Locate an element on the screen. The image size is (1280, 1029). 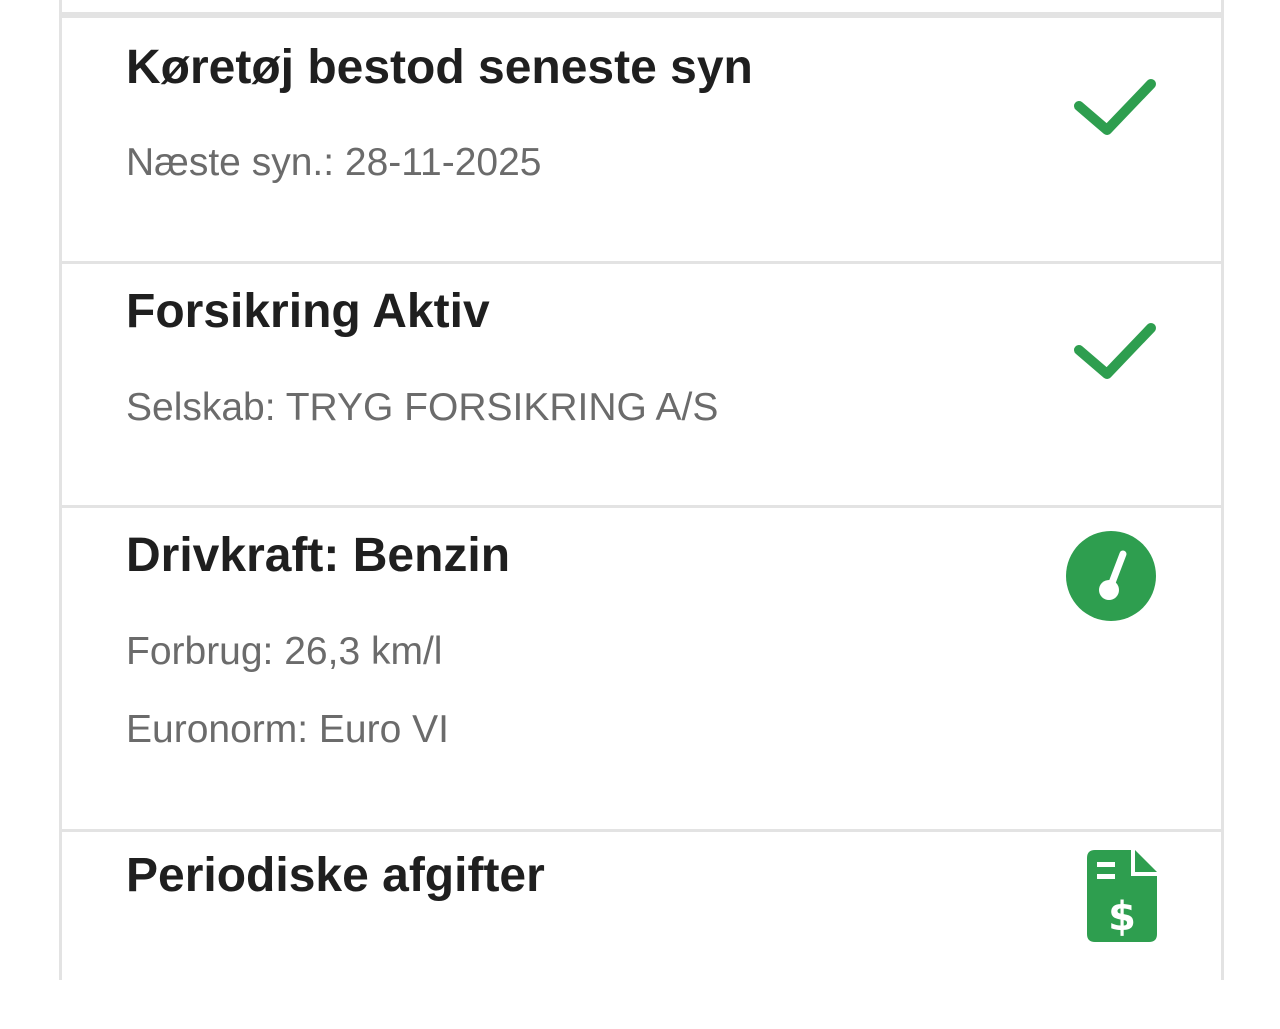
invoice-dollar-icon: $ is located at coordinates (1122, 896).